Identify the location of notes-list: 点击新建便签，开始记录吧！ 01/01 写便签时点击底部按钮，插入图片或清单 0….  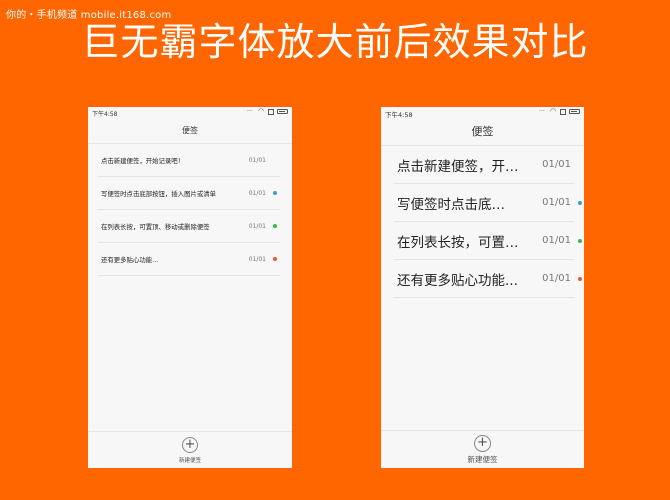
(190, 210).